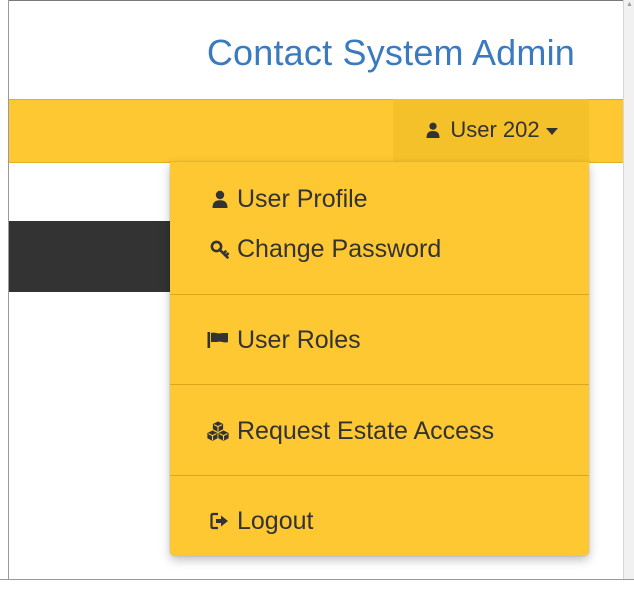 The image size is (634, 591). Describe the element at coordinates (317, 585) in the screenshot. I see `bottom-edge` at that location.